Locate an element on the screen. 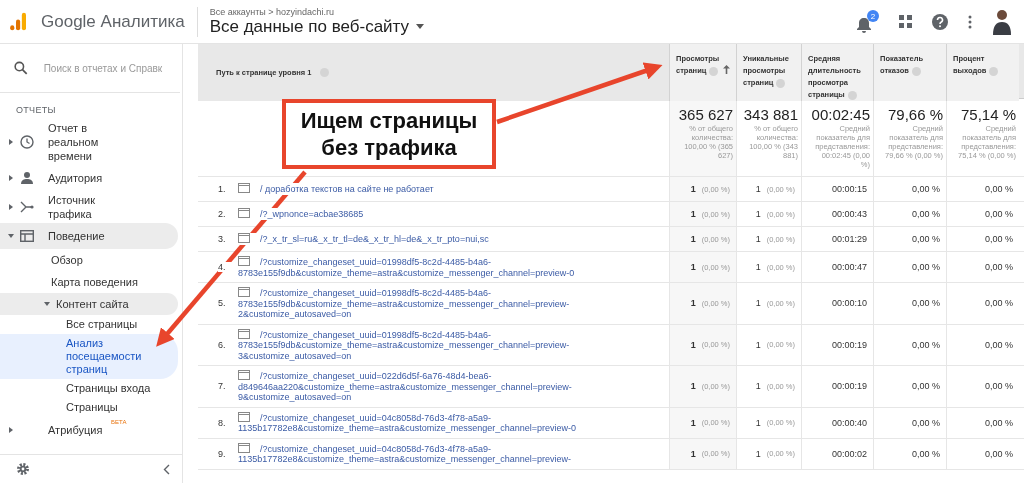 This screenshot has width=1024, height=483. nav-item: Источник трафика is located at coordinates (89, 207).